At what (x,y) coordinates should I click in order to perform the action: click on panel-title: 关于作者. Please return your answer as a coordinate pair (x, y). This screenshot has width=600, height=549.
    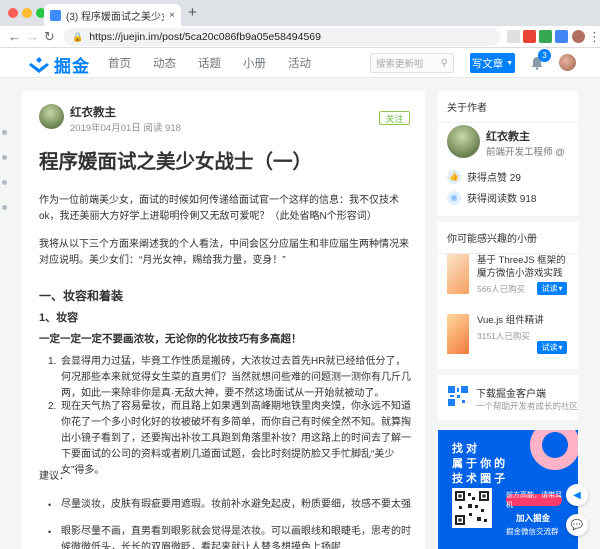
    Looking at the image, I should click on (508, 107).